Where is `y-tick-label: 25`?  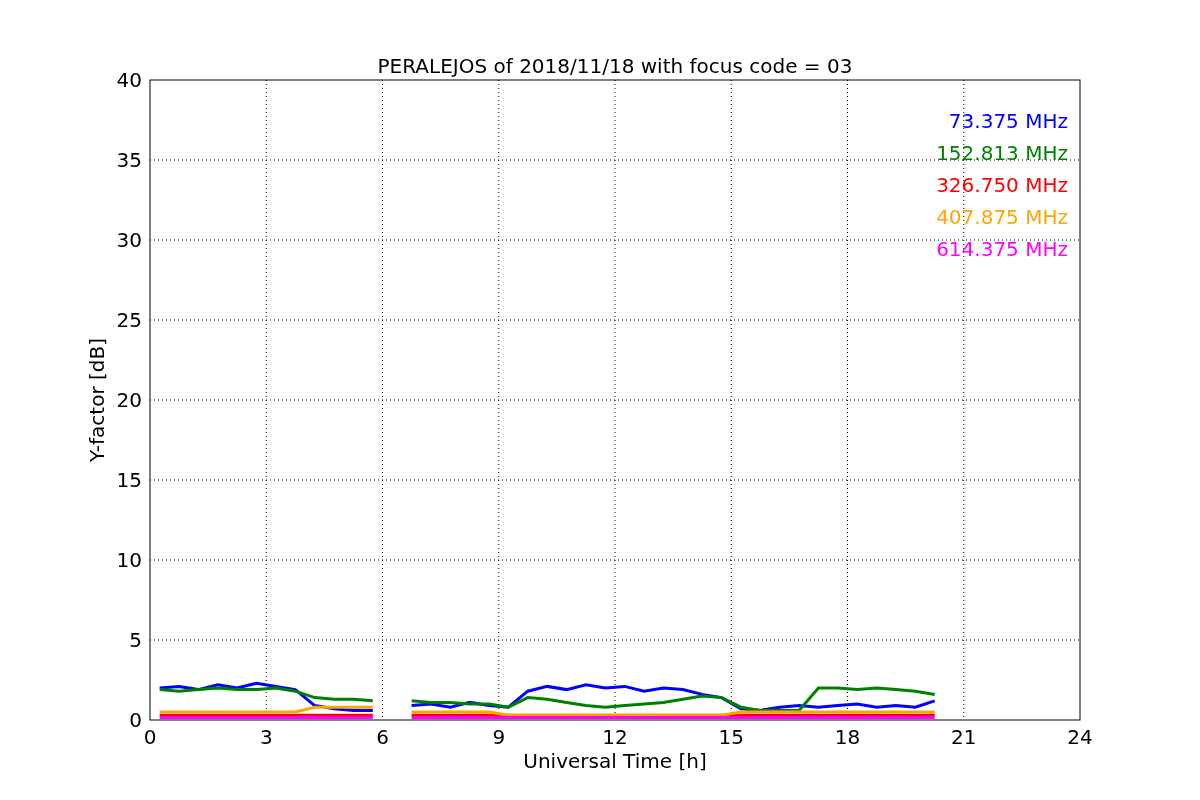 y-tick-label: 25 is located at coordinates (129, 320).